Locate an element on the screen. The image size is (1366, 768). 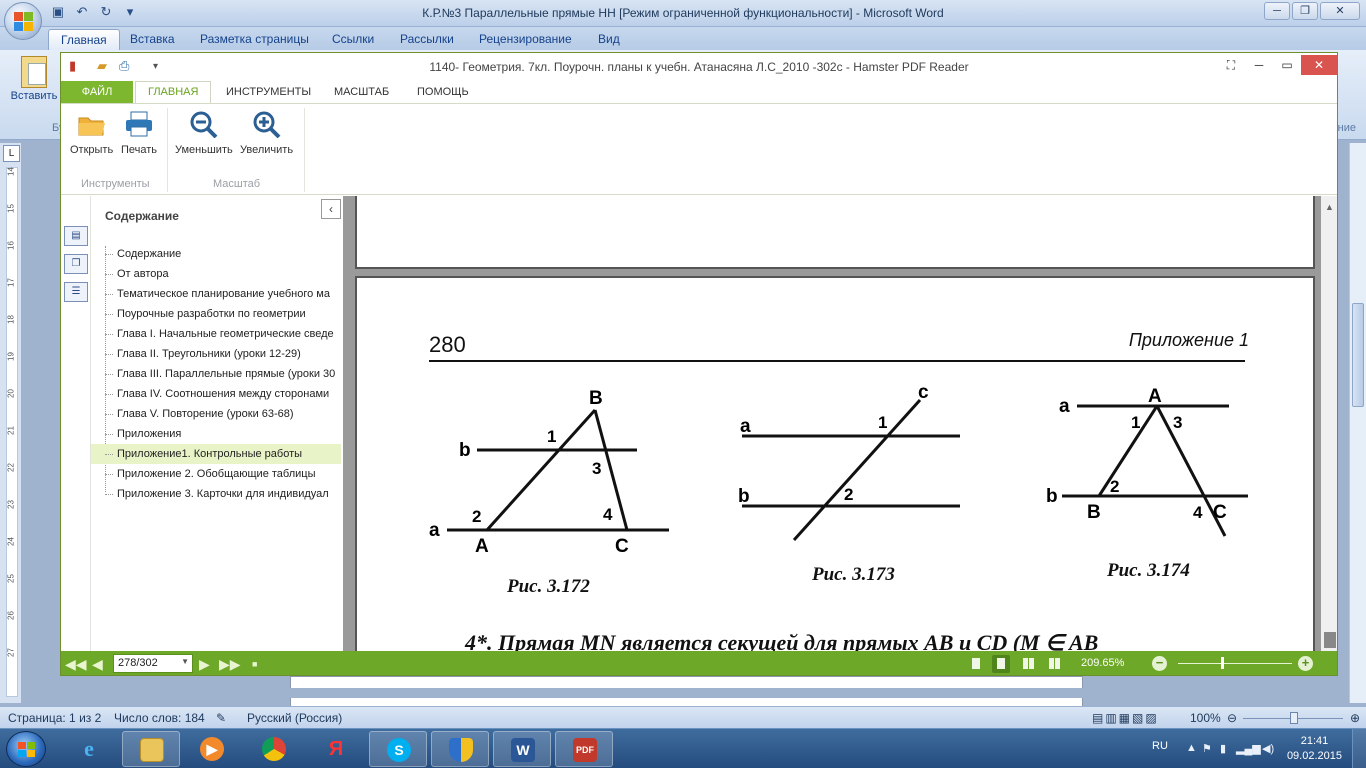
toc-item: Приложение 2. Обобщающие таблицы is located at coordinates (216, 474).